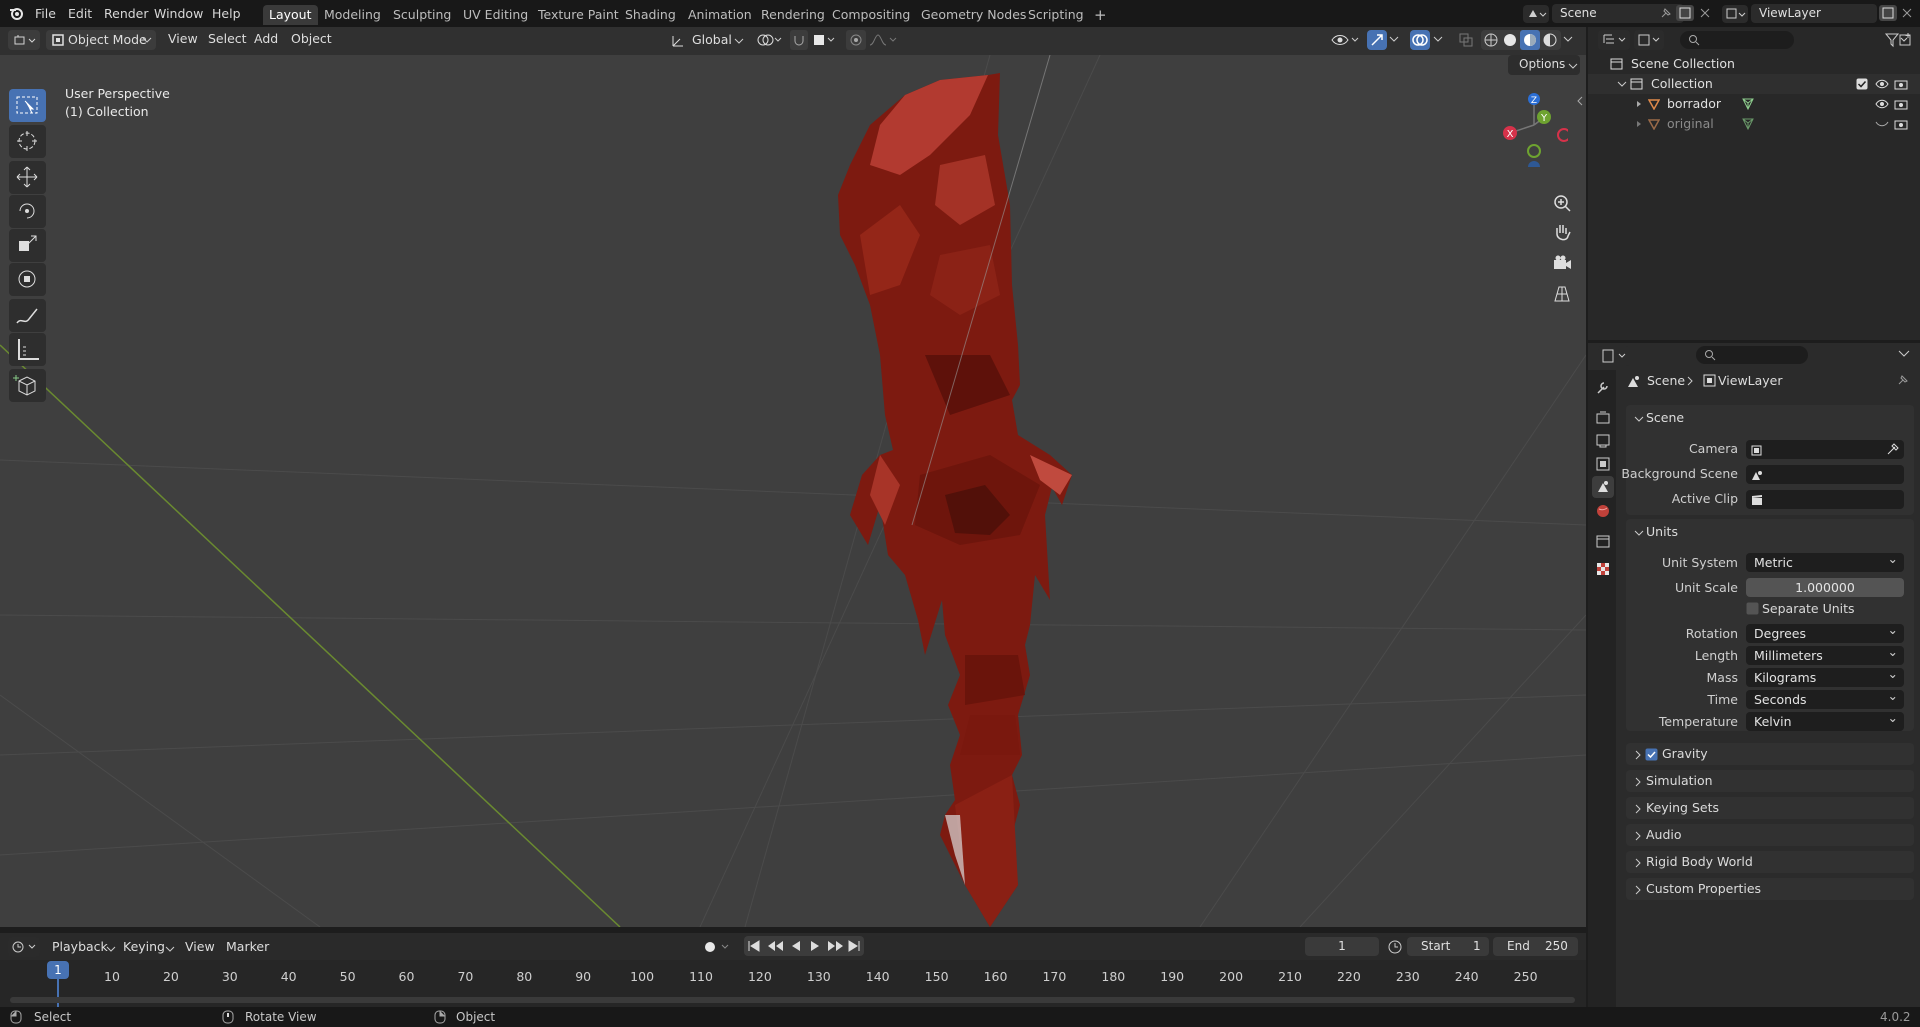 This screenshot has width=1920, height=1027. I want to click on cursor-tool, so click(27, 141).